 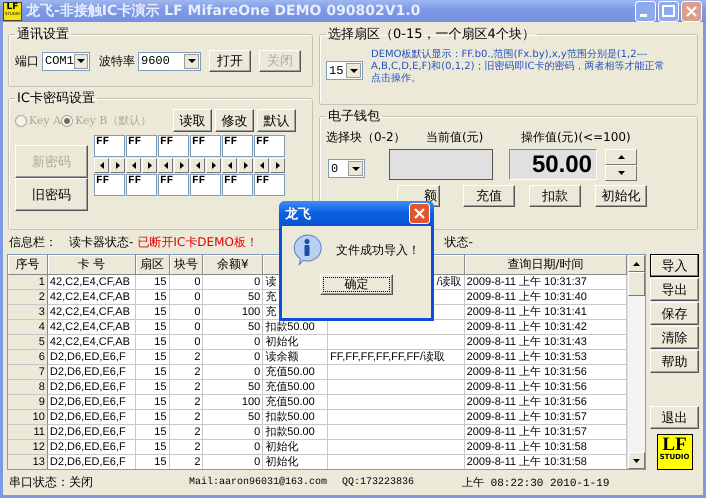 I want to click on column-header: 卡 号, so click(x=92, y=265).